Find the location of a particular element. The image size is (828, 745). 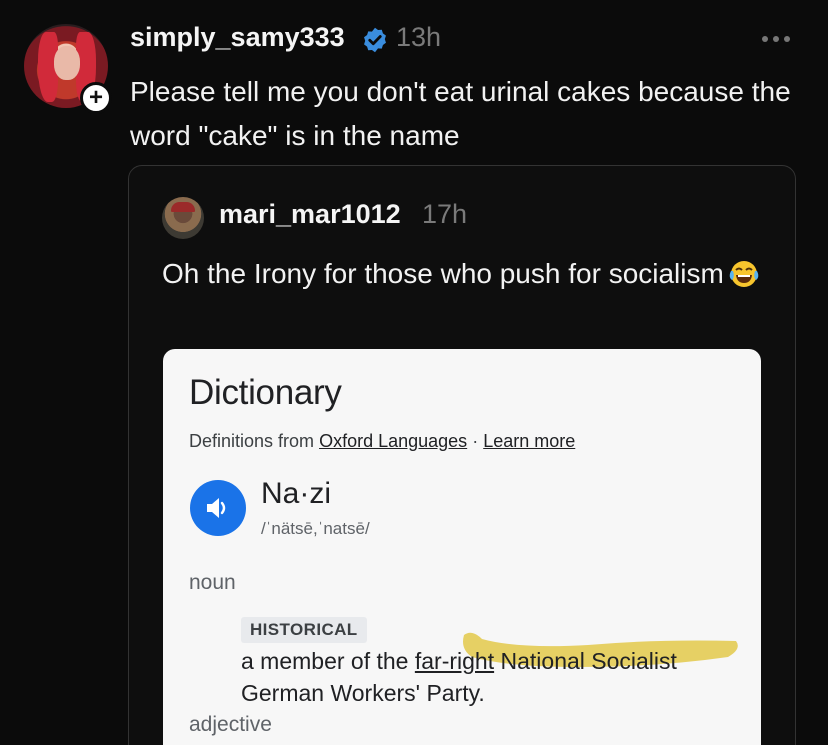

headword: Na·zi is located at coordinates (296, 493).